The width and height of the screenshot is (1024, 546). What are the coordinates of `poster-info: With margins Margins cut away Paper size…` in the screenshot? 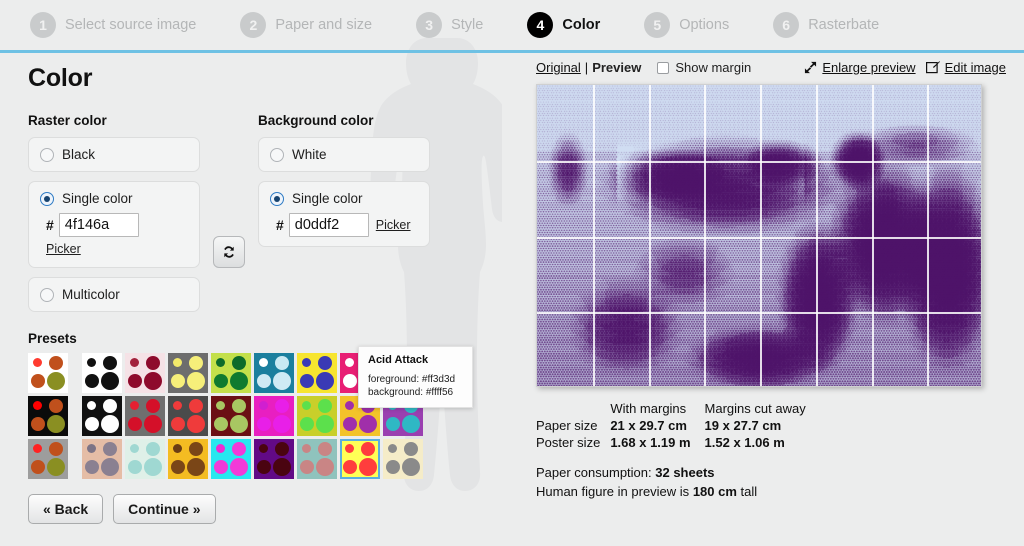 It's located at (771, 451).